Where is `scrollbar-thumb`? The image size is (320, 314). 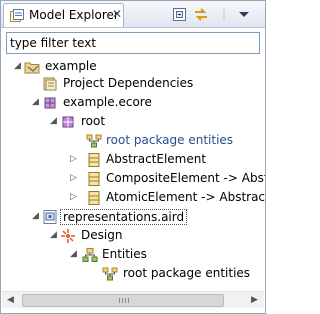 scrollbar-thumb is located at coordinates (123, 300).